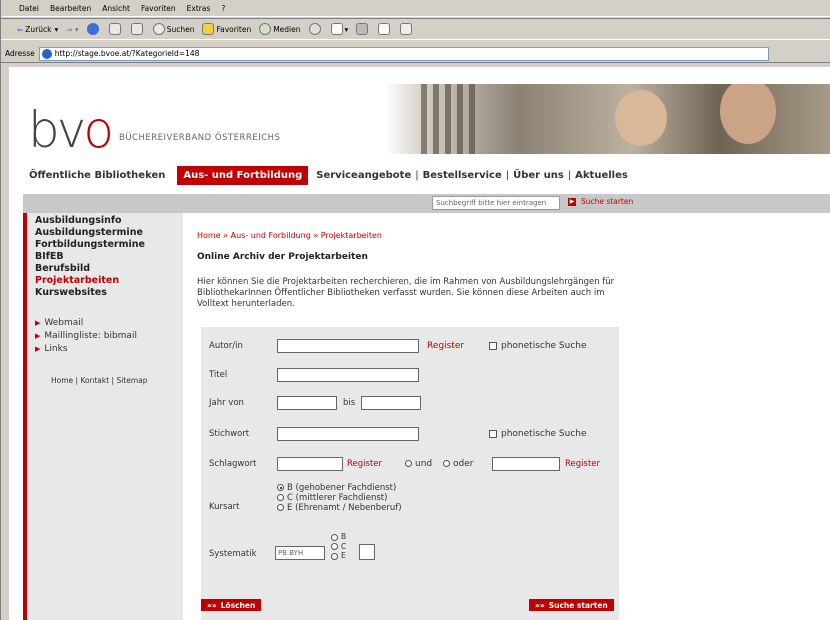  What do you see at coordinates (367, 552) in the screenshot?
I see `system-code-input` at bounding box center [367, 552].